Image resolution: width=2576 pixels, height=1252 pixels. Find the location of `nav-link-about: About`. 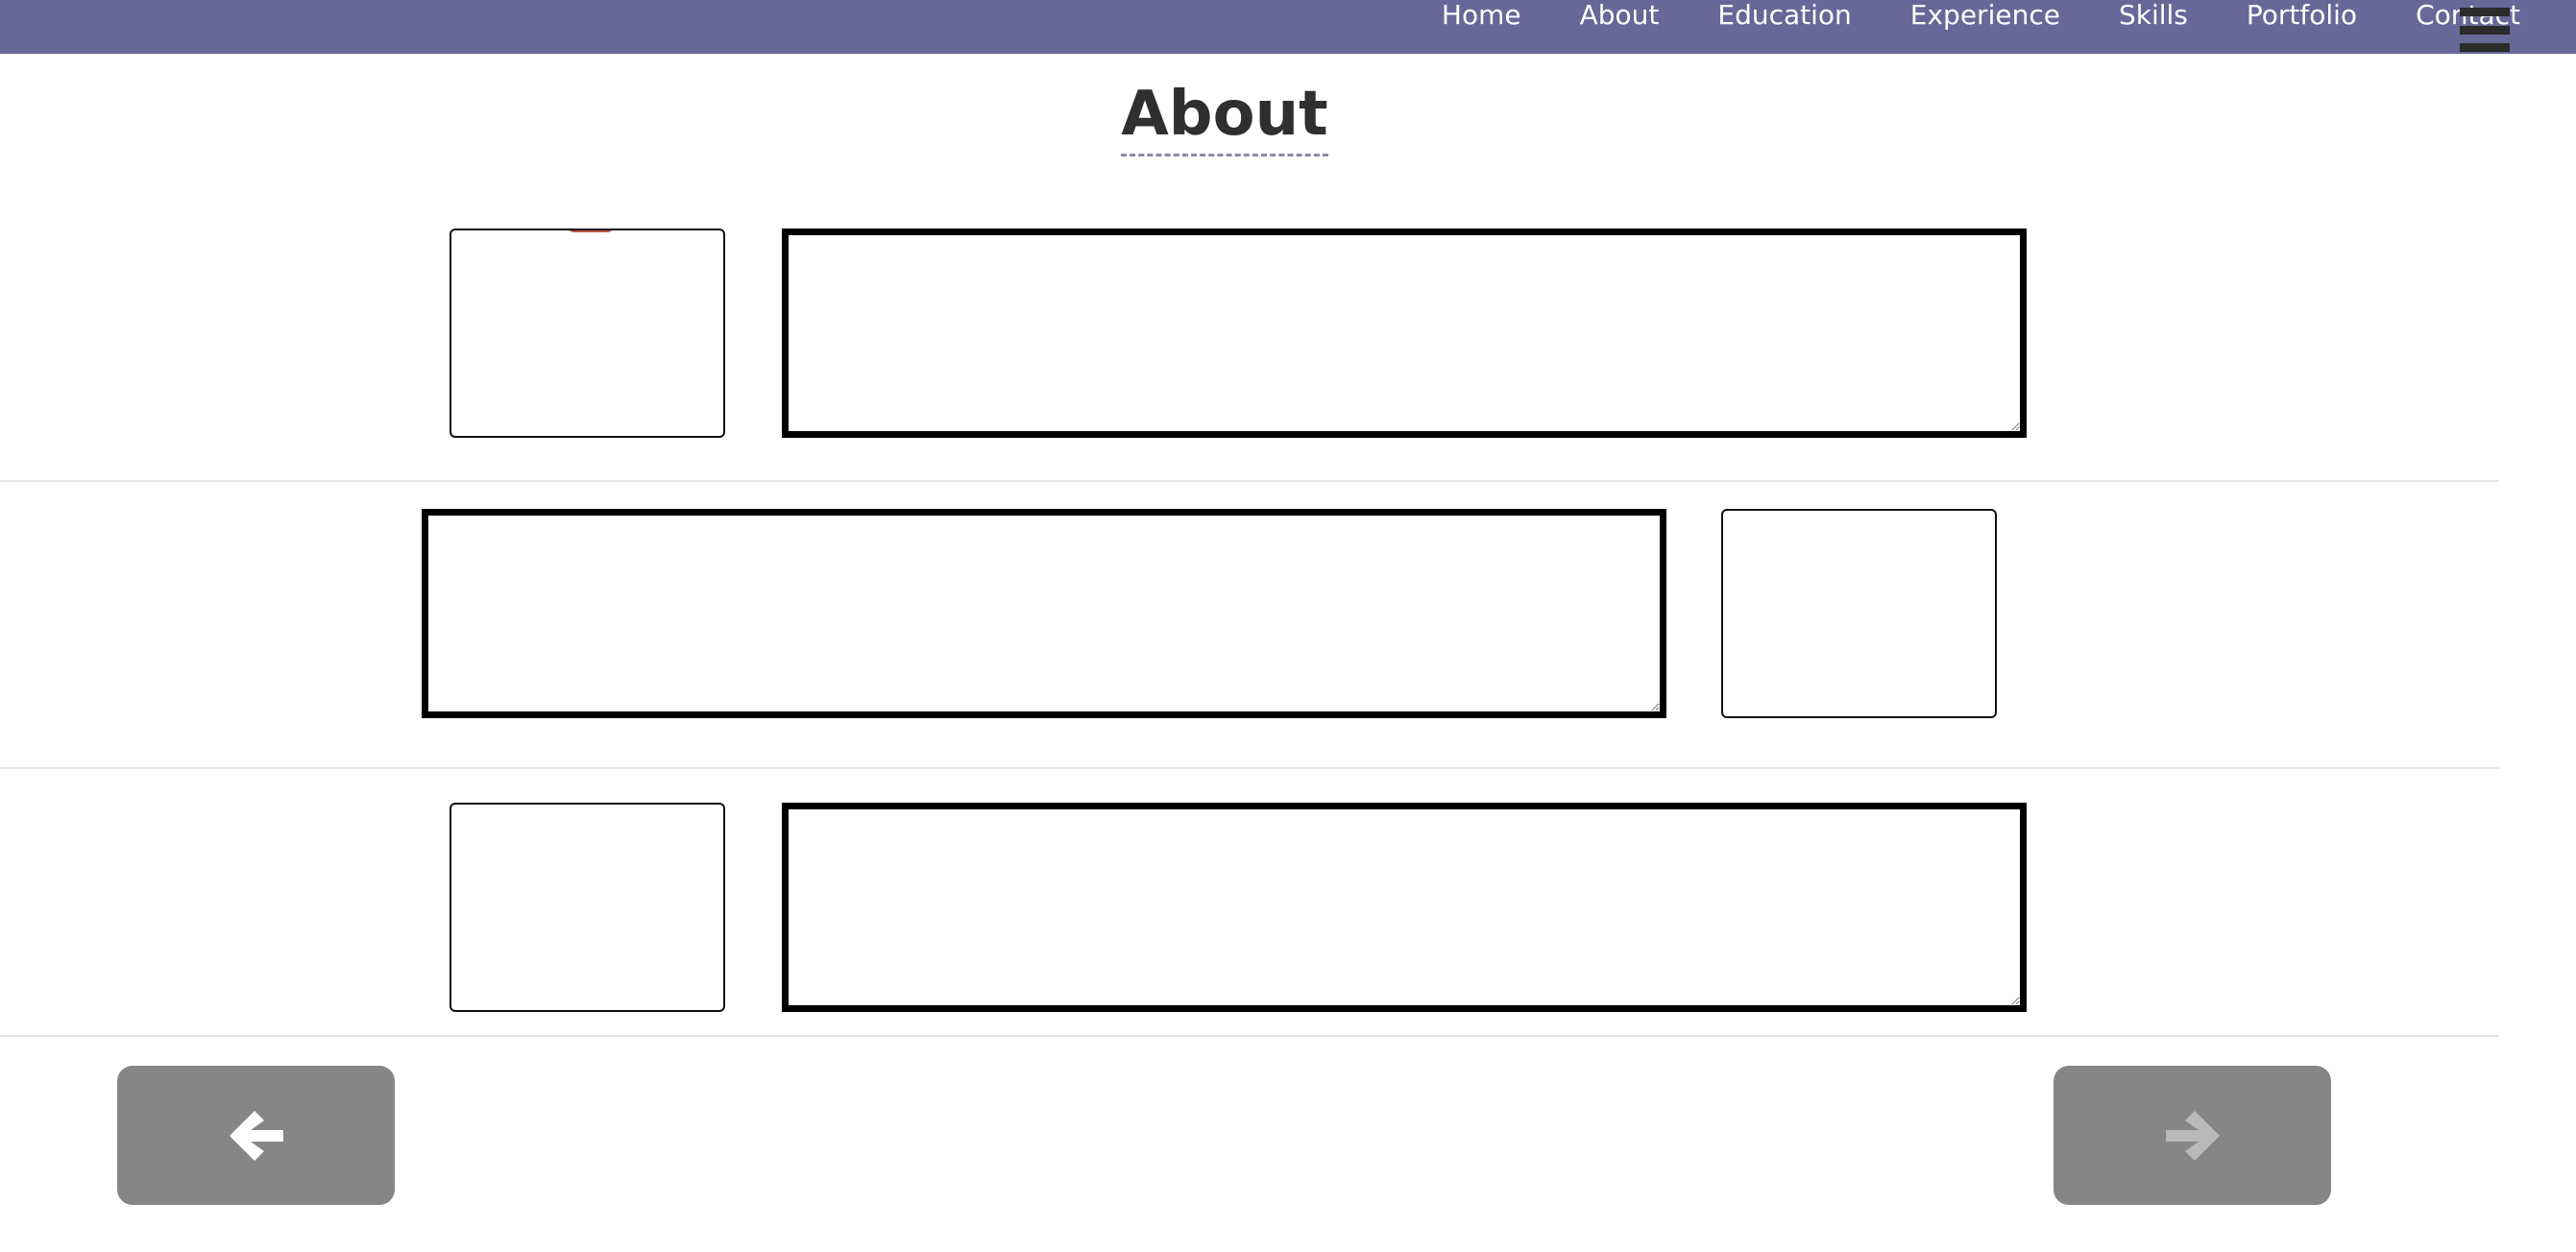

nav-link-about: About is located at coordinates (1620, 15).